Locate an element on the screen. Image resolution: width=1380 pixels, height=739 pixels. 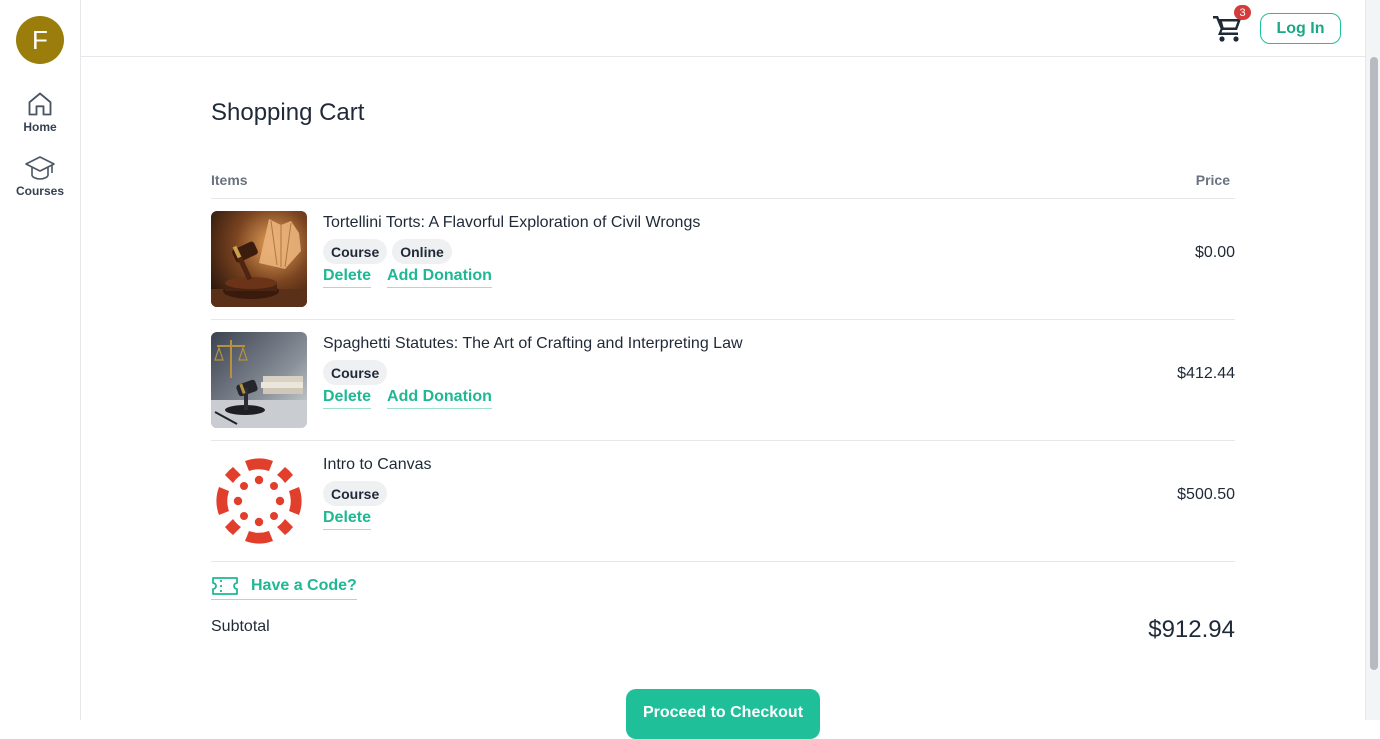
sidebar: F Home Courses is located at coordinates (40, 360).